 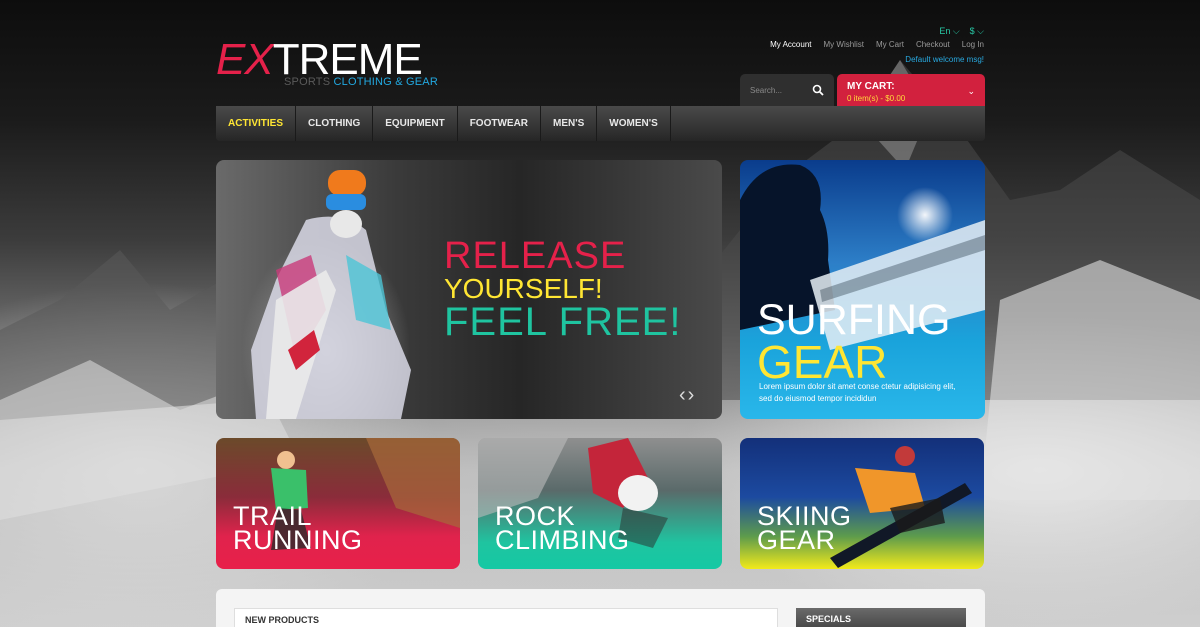 What do you see at coordinates (256, 123) in the screenshot?
I see `nav-activities: ACTIVITIES` at bounding box center [256, 123].